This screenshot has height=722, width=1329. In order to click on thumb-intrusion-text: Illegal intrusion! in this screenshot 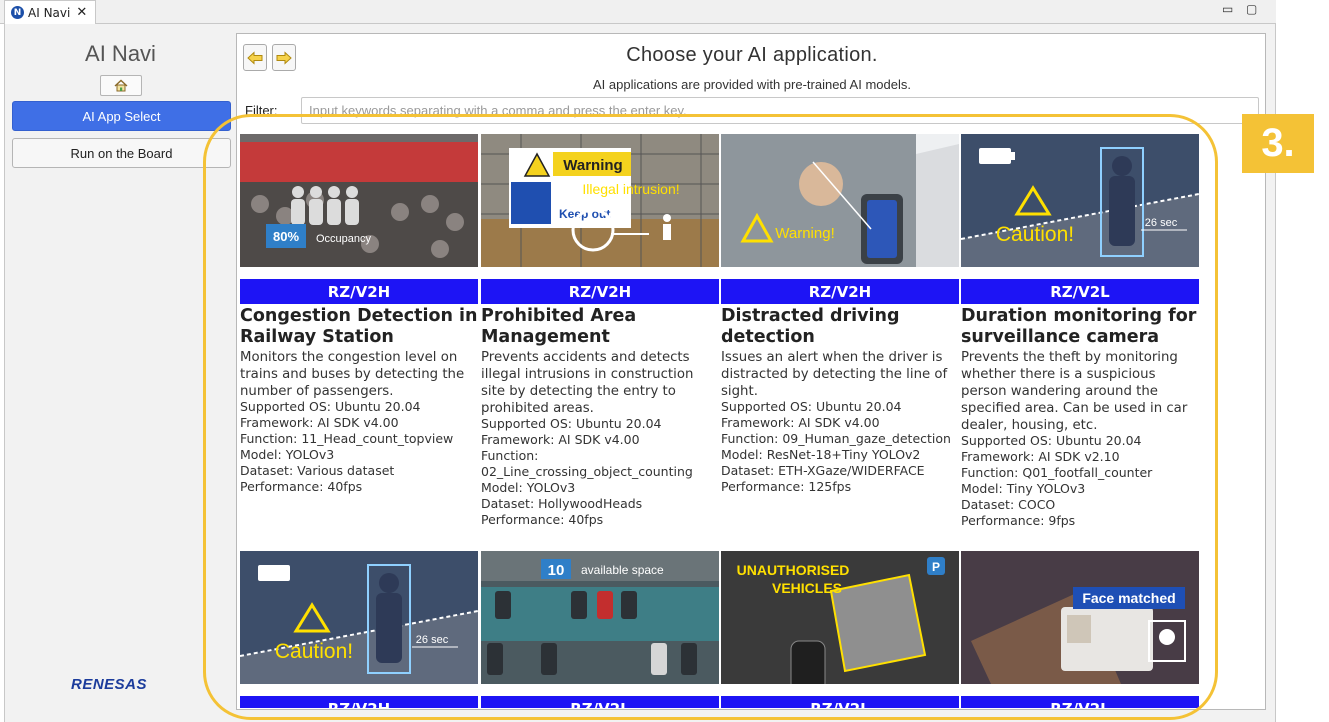, I will do `click(630, 189)`.